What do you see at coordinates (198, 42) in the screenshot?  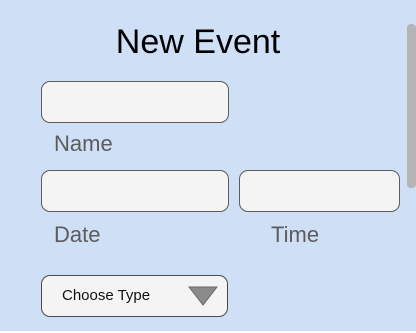 I see `page-title: New Event` at bounding box center [198, 42].